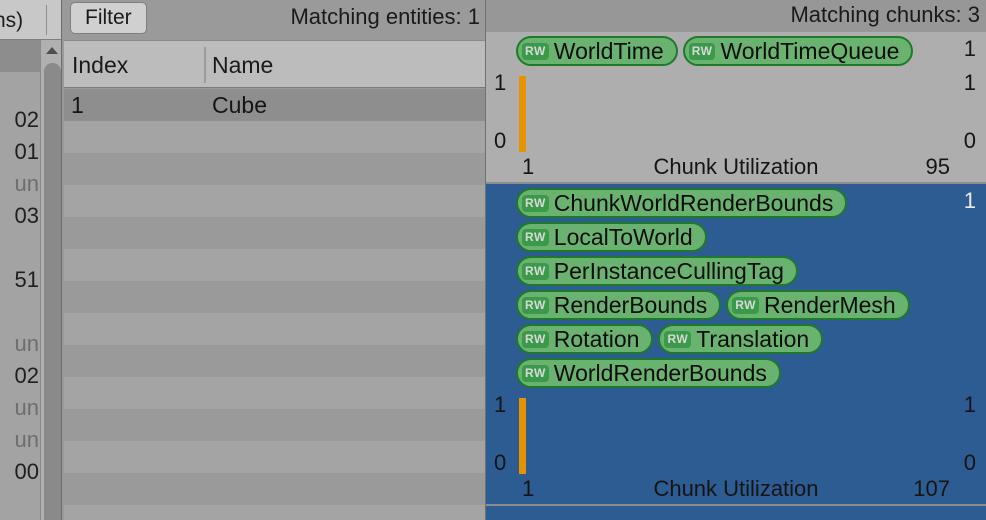 The image size is (986, 520). Describe the element at coordinates (736, 448) in the screenshot. I see `chunk-utilization-plot: 1 0 1 0 1 107 Chunk Utilization` at that location.